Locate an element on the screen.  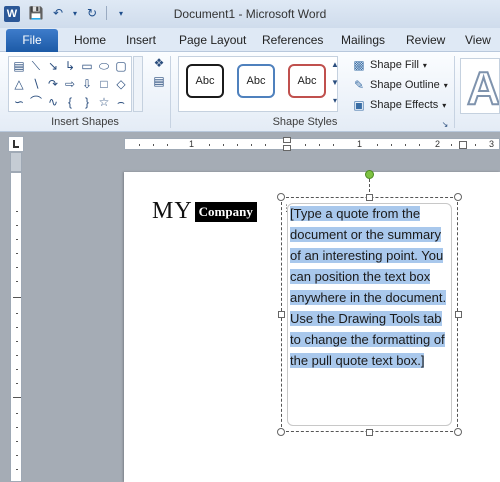
resize-handle-bottom is located at coordinates (369, 432).